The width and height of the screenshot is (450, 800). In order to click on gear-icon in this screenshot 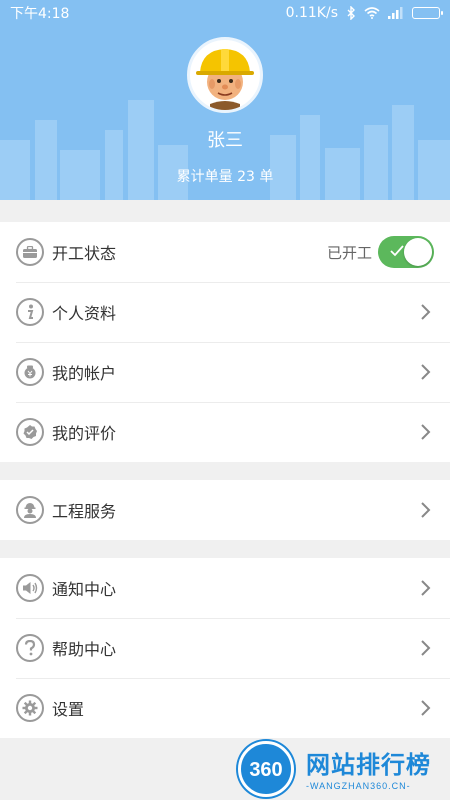, I will do `click(30, 708)`.